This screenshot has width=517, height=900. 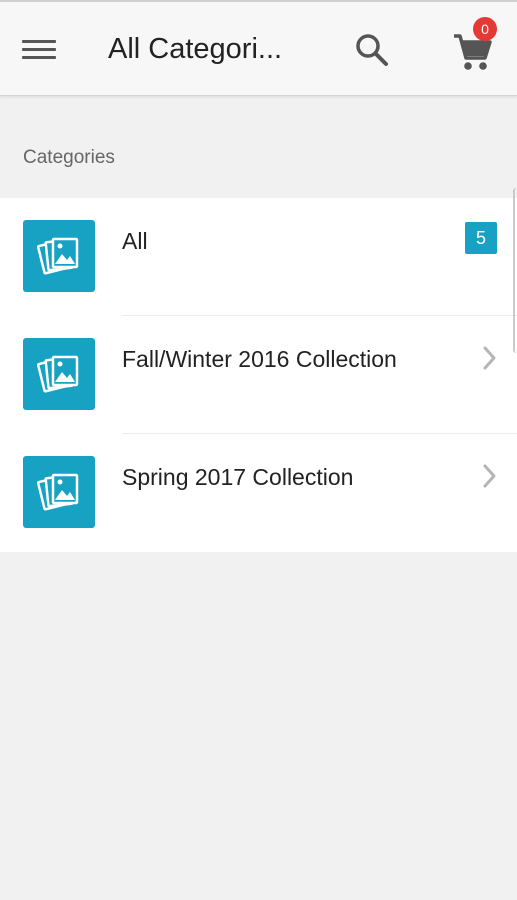 What do you see at coordinates (39, 50) in the screenshot?
I see `hamburger-menu-icon` at bounding box center [39, 50].